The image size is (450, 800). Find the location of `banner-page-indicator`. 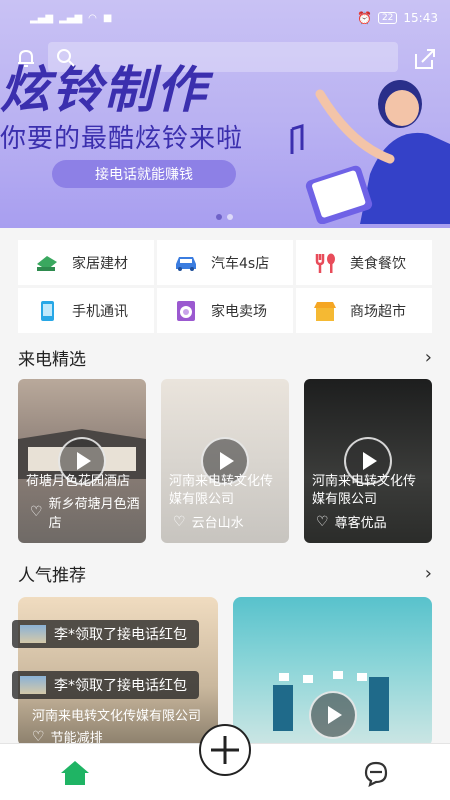

banner-page-indicator is located at coordinates (224, 217).